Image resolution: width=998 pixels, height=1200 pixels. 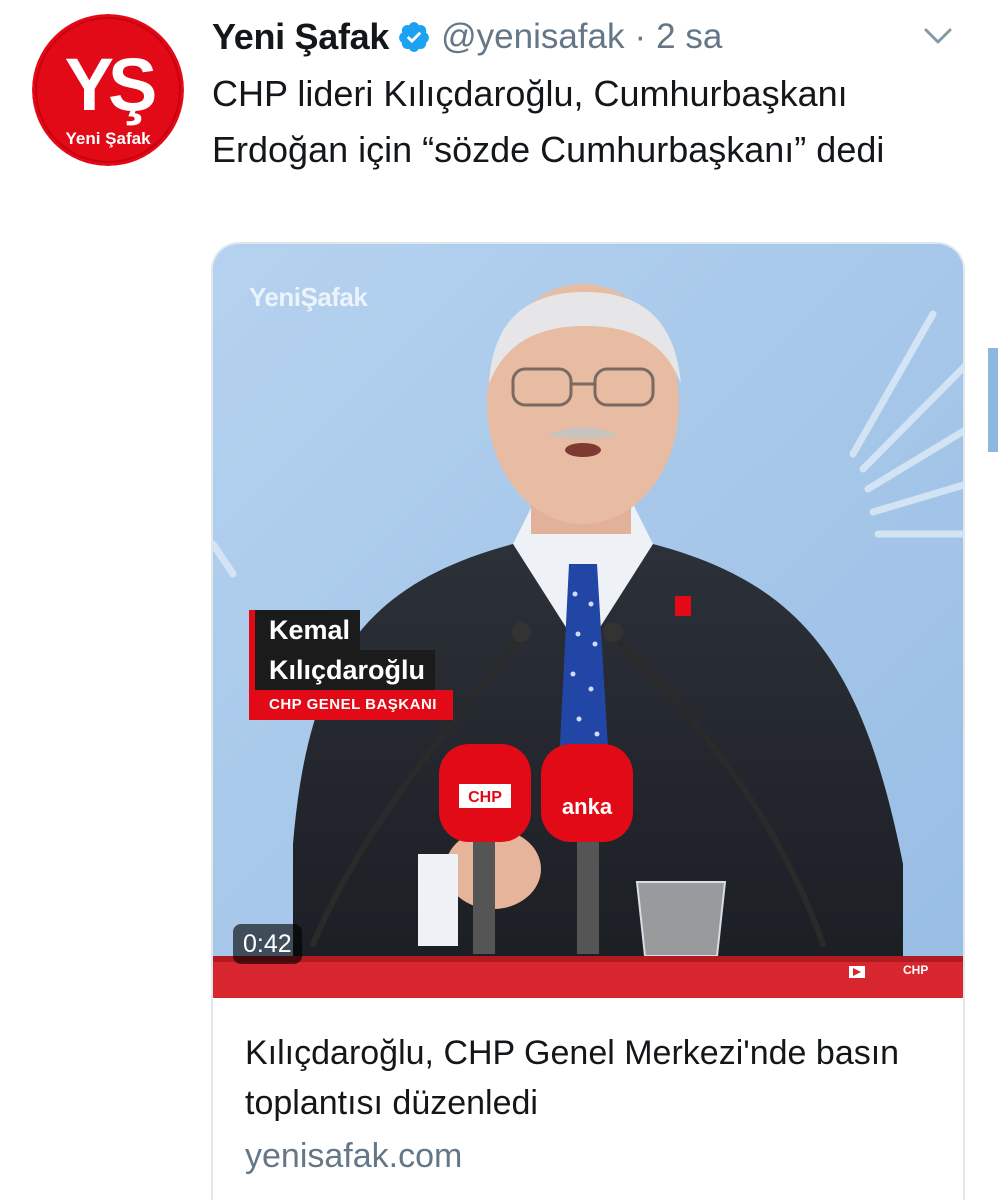 I want to click on edge-scroll-indicator, so click(x=993, y=400).